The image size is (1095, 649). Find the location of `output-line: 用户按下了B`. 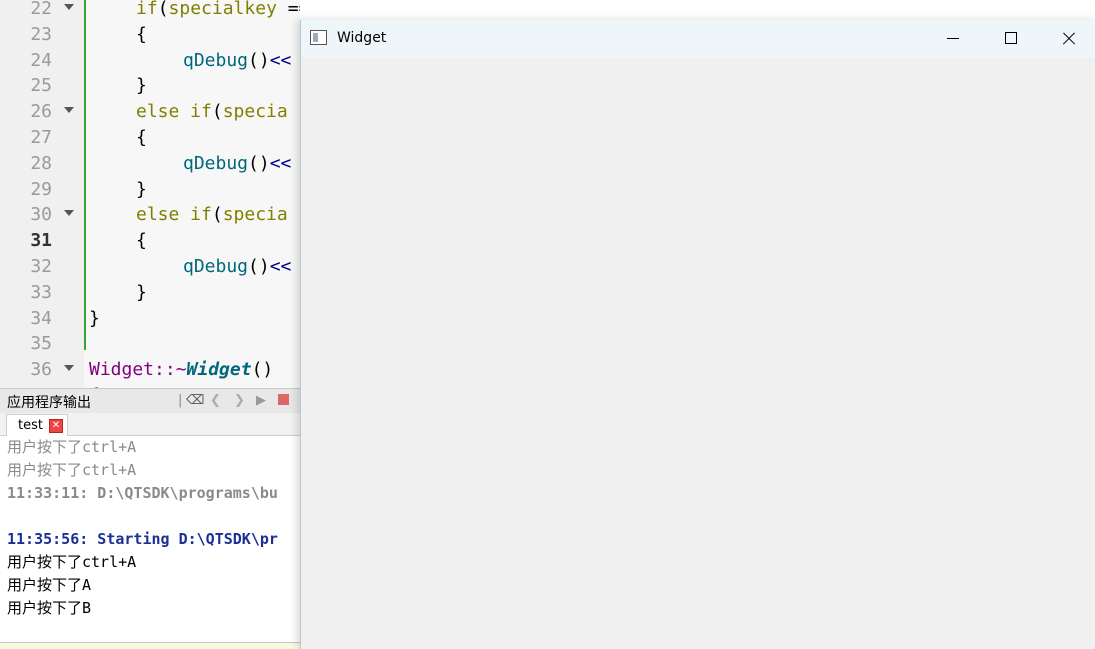

output-line: 用户按下了B is located at coordinates (49, 608).